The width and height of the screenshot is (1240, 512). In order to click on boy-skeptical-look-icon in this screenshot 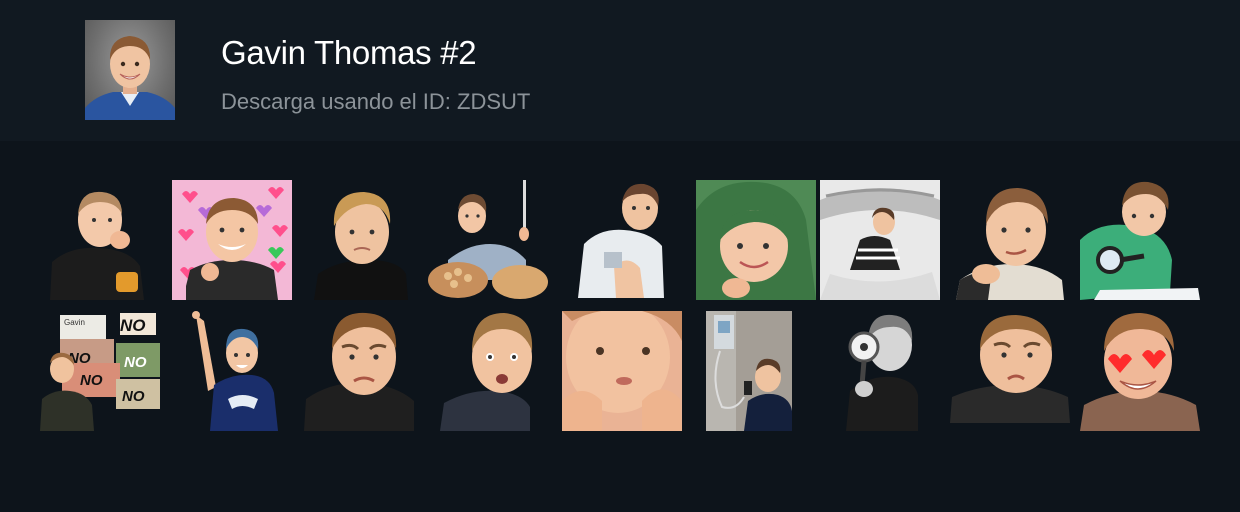, I will do `click(361, 246)`.